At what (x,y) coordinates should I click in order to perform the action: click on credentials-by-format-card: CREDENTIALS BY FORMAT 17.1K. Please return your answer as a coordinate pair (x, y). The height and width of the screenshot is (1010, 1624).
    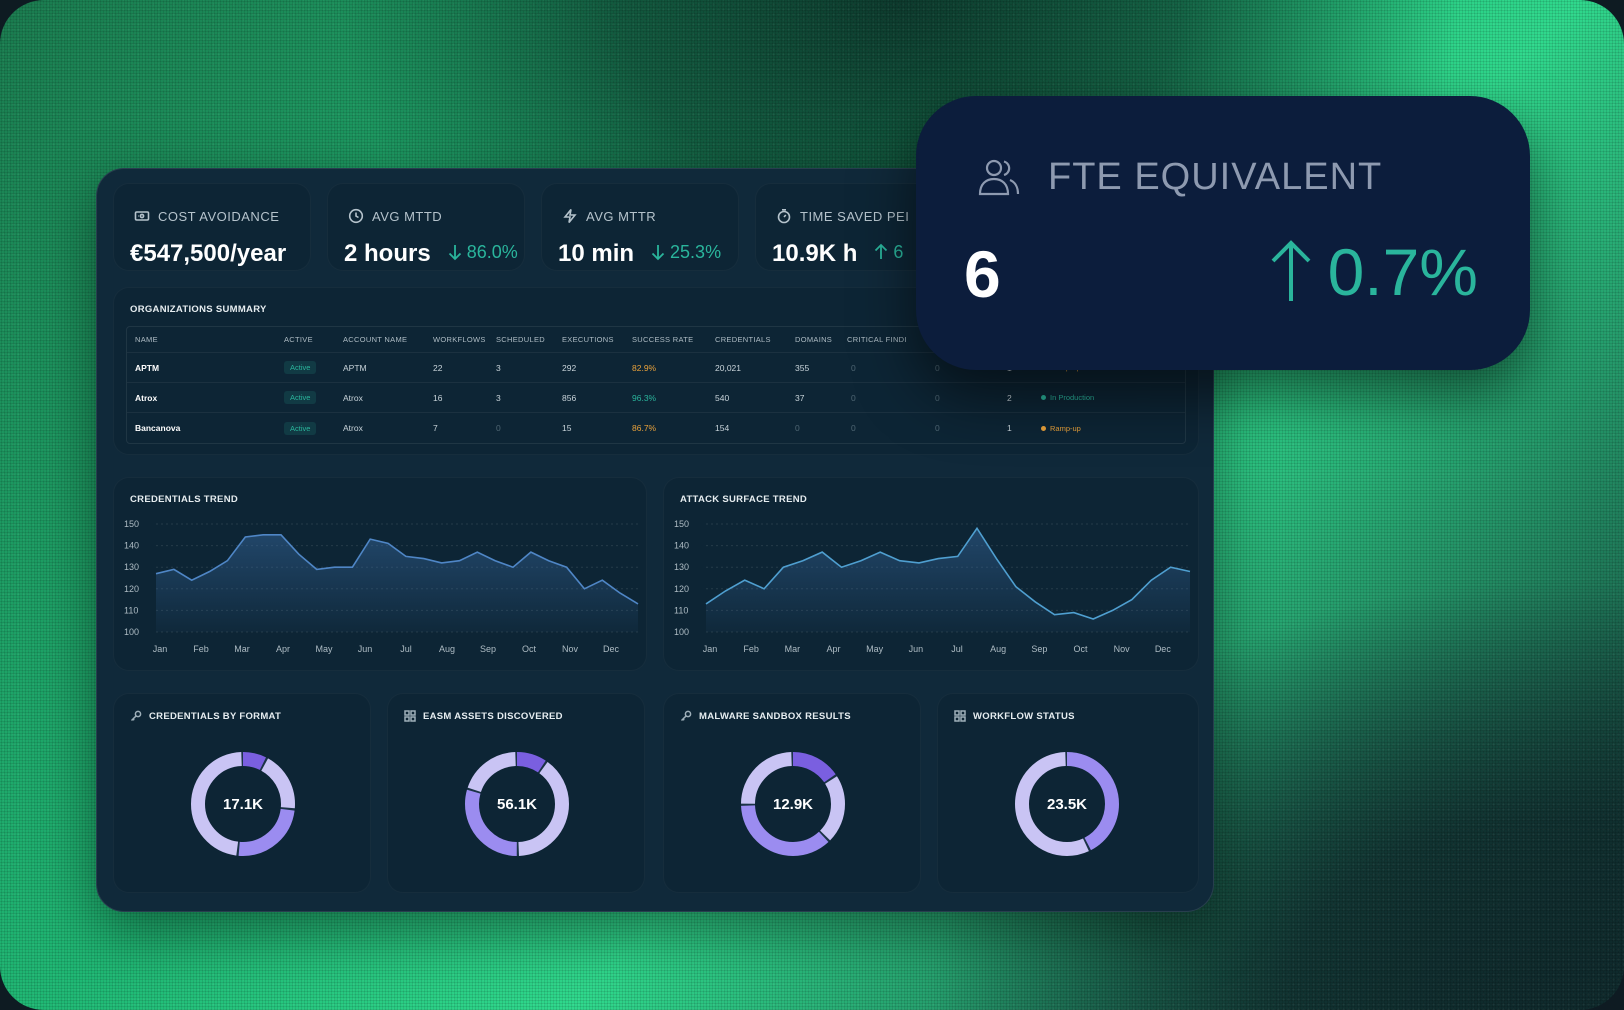
    Looking at the image, I should click on (242, 793).